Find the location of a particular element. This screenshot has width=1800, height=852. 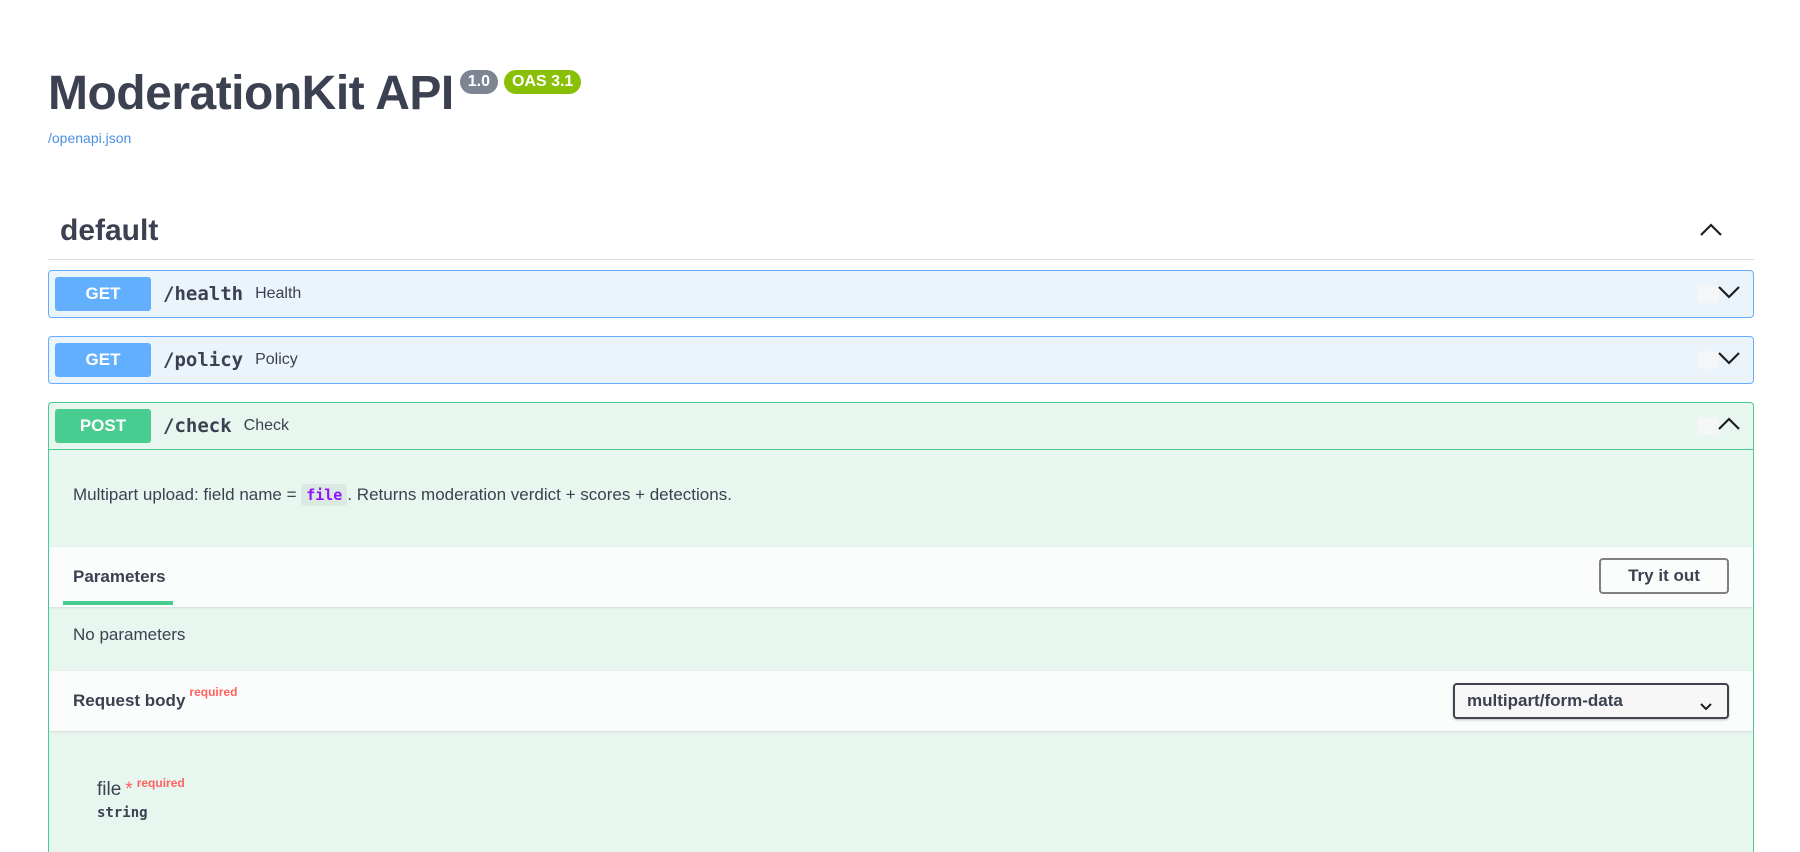

field-required-flag: required is located at coordinates (160, 783).